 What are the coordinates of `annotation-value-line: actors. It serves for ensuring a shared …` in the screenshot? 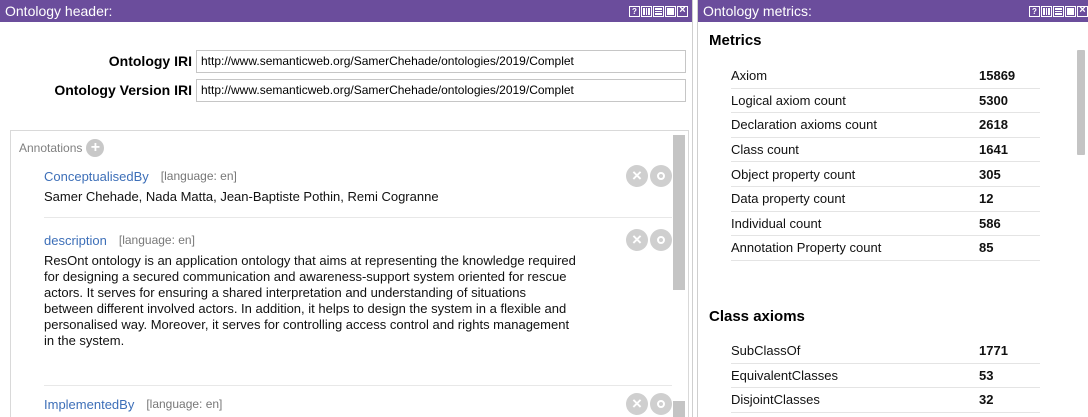 It's located at (285, 292).